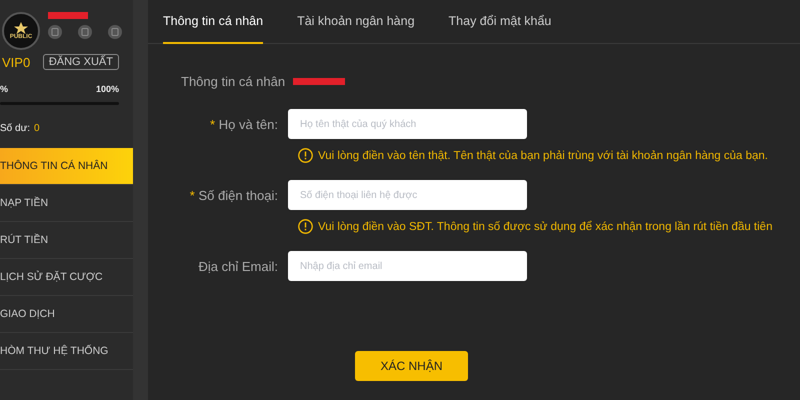 This screenshot has height=400, width=800. I want to click on field-label: Địa chỉ Email:, so click(238, 266).